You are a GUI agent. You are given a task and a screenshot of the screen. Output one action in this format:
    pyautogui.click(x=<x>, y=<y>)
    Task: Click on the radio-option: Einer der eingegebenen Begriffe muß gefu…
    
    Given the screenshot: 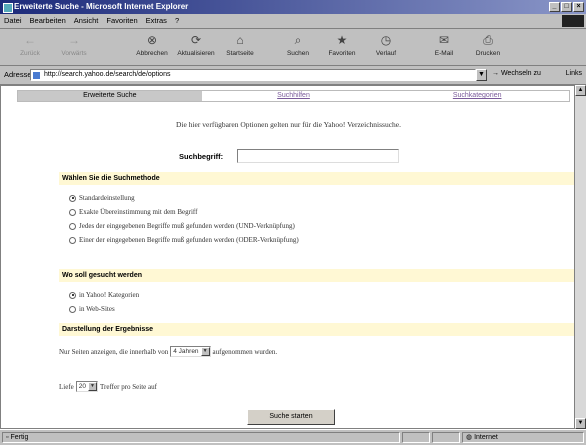 What is the action you would take?
    pyautogui.click(x=184, y=240)
    